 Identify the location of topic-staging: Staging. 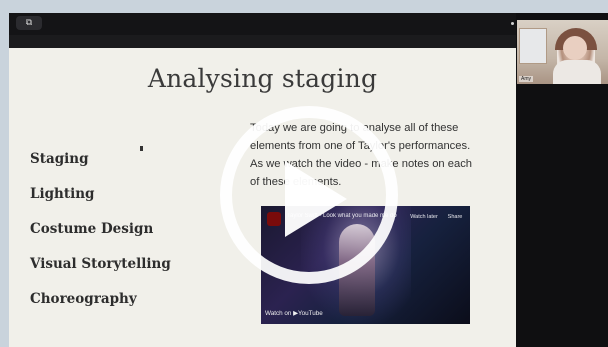
(59, 159).